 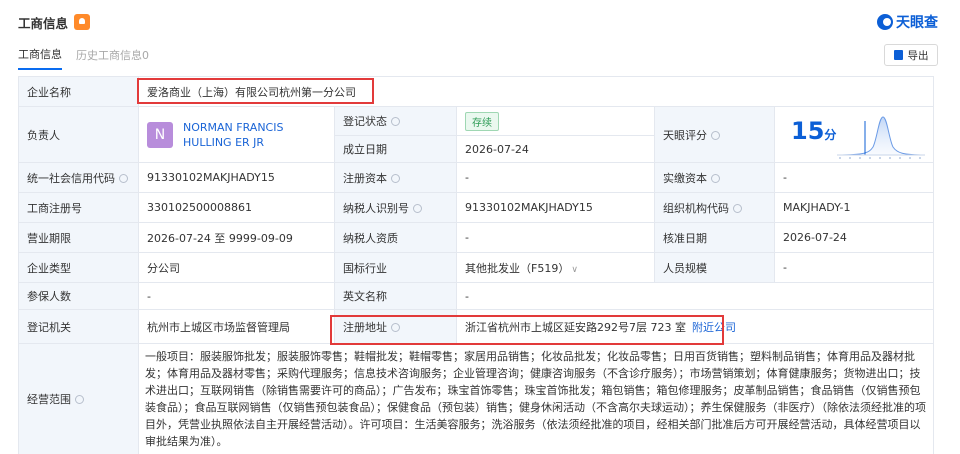 I want to click on score-number: 15, so click(x=808, y=131).